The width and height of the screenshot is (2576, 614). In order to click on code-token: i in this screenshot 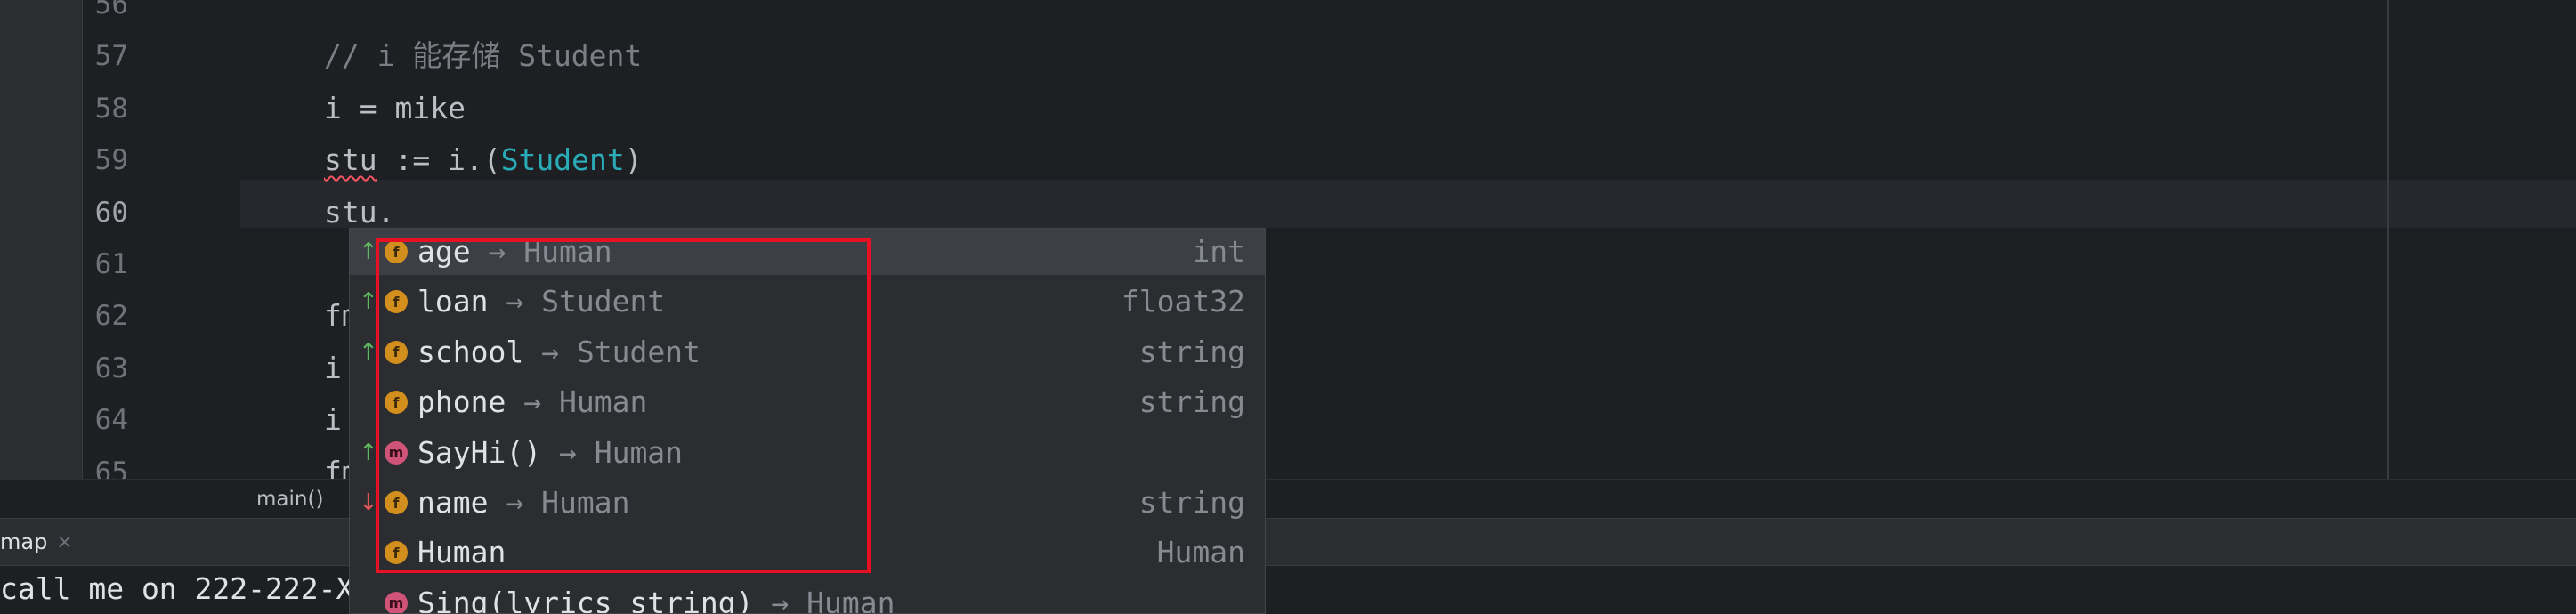, I will do `click(333, 420)`.